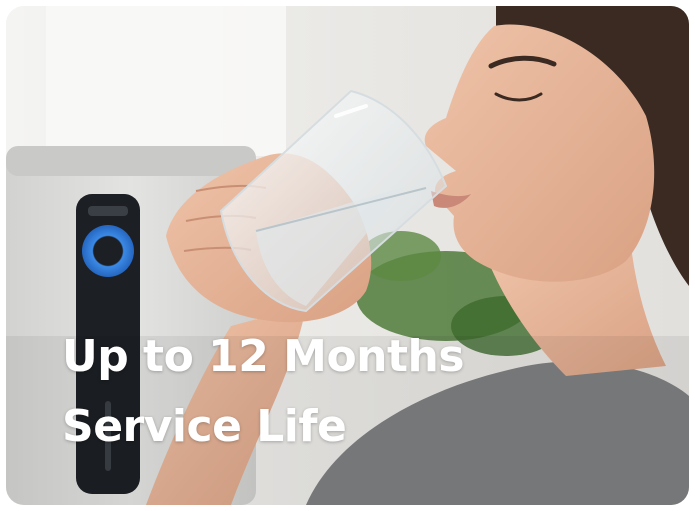 The image size is (695, 511). Describe the element at coordinates (166, 81) in the screenshot. I see `window-light` at that location.